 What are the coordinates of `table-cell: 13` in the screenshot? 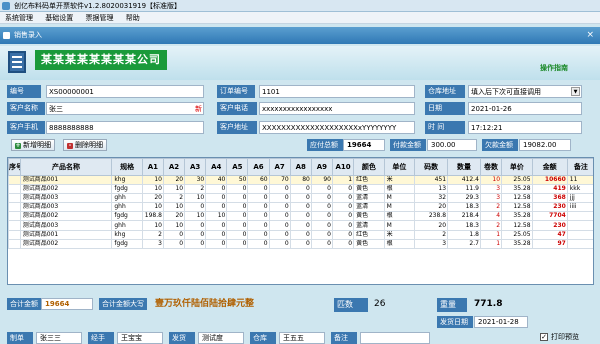 It's located at (431, 189).